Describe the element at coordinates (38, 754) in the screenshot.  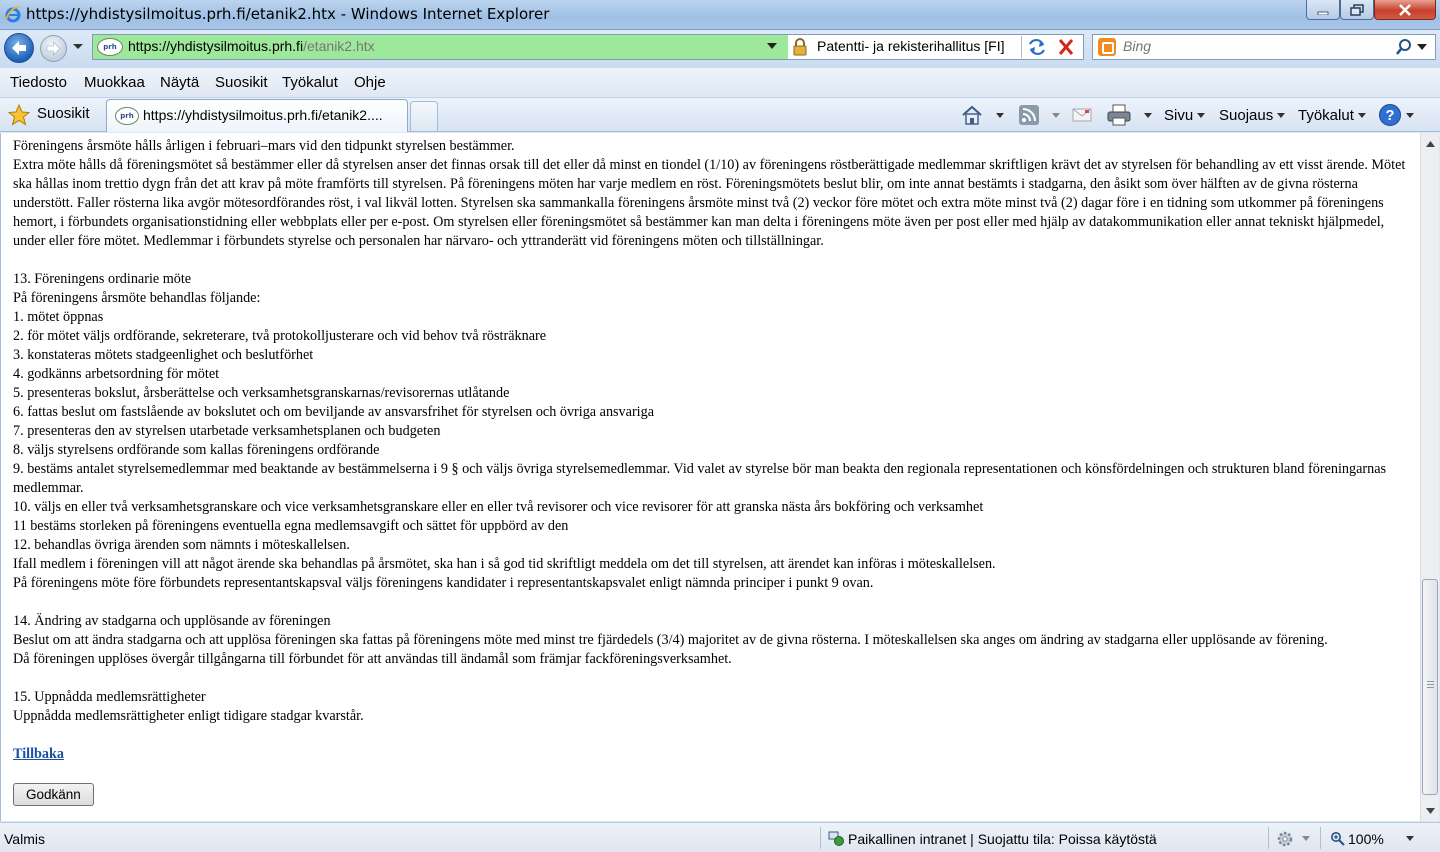
I see `back-link: Tillbaka` at that location.